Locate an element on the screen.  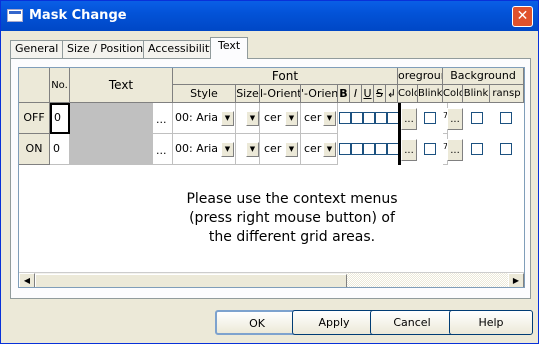
row-off-bg-blink-checkbox is located at coordinates (477, 118).